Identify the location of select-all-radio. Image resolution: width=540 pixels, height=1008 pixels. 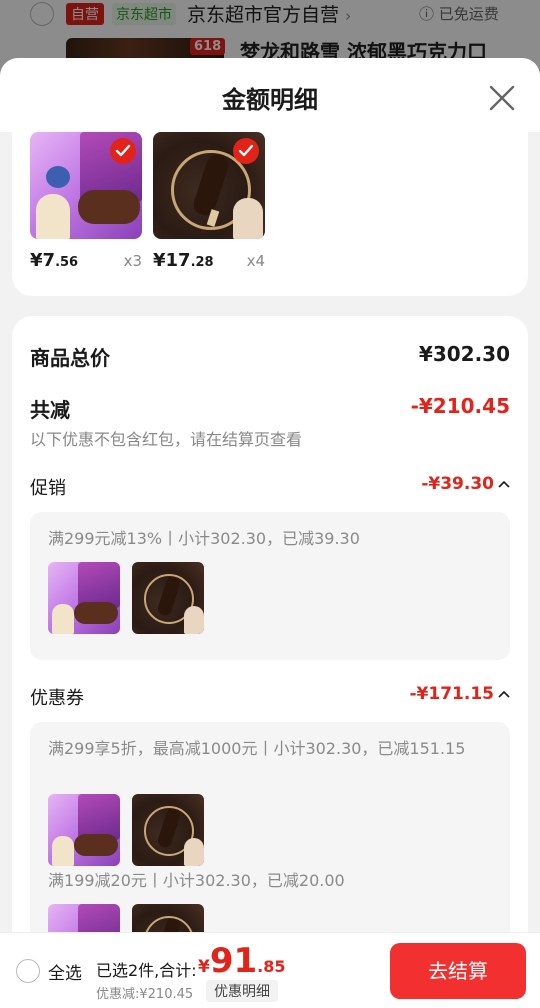
(28, 971).